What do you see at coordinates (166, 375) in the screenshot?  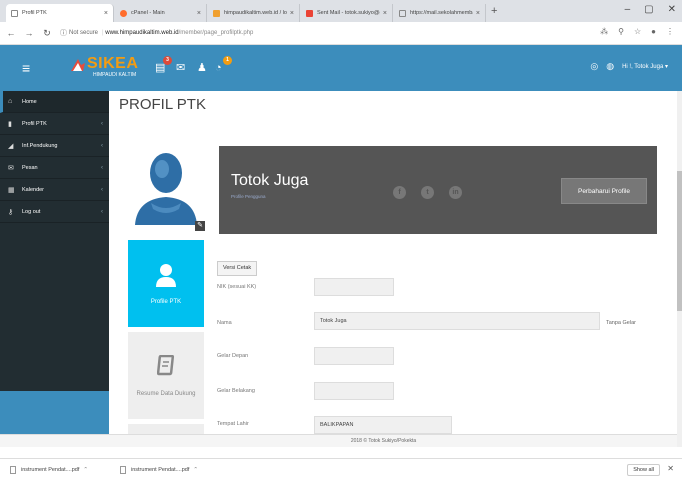 I see `tile-resume-data-dukung: Resume Data Dukung` at bounding box center [166, 375].